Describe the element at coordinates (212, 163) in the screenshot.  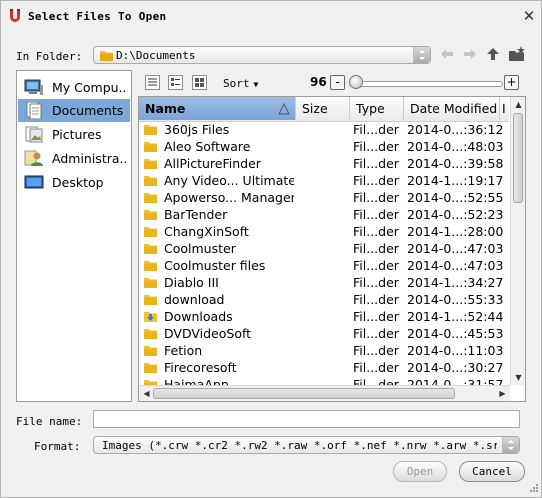
I see `file-name-cell: AllPictureFinder` at that location.